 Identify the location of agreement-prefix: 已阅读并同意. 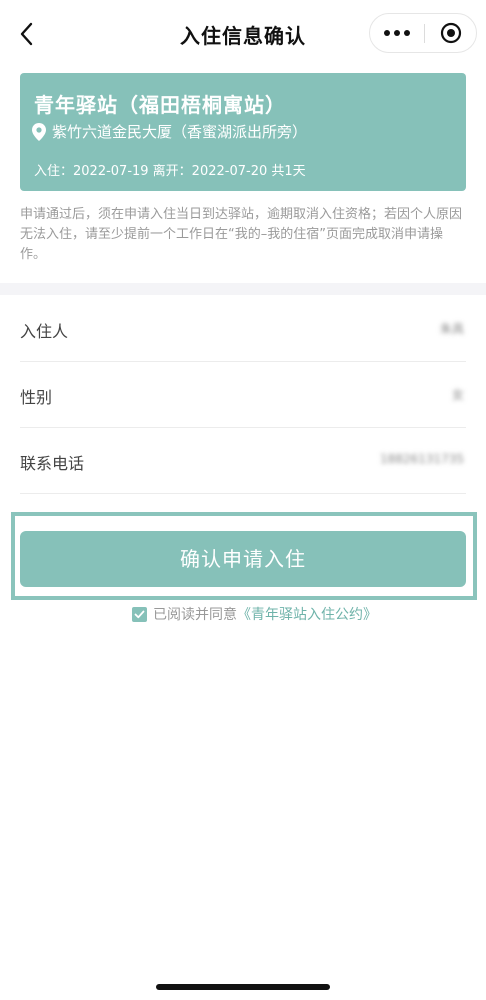
(195, 615).